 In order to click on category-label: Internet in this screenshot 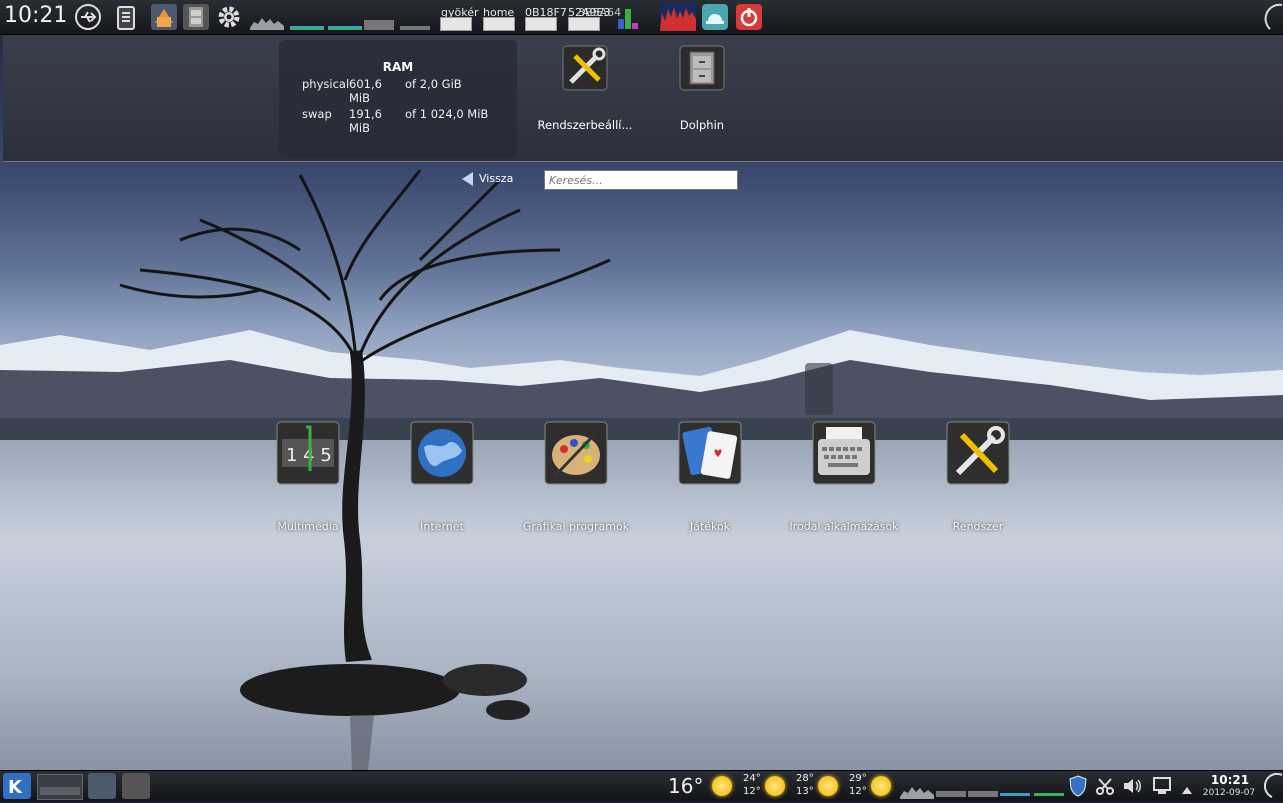, I will do `click(442, 526)`.